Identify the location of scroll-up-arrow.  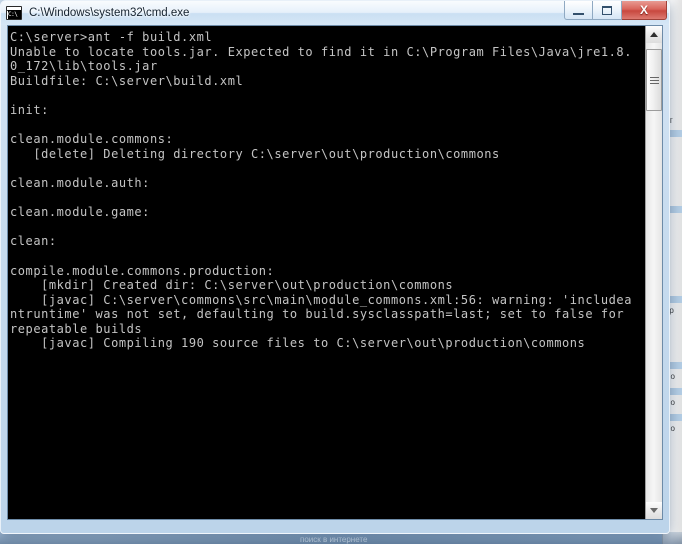
(654, 34).